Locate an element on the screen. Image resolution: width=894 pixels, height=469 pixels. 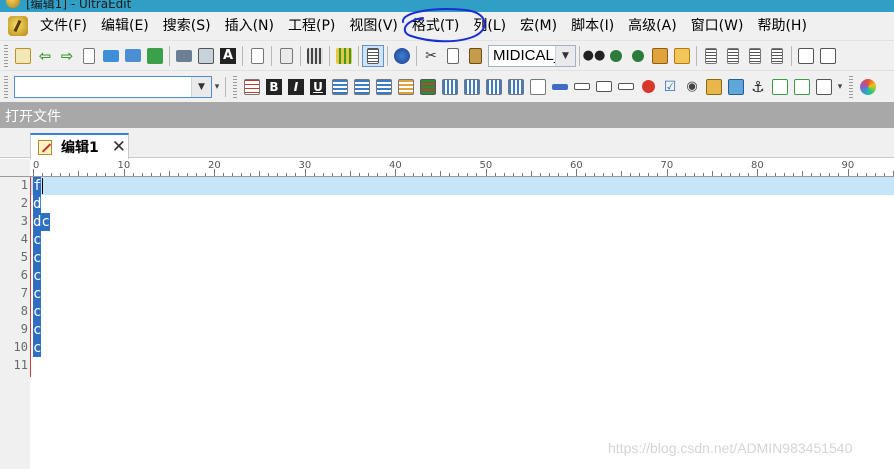
find-next-button is located at coordinates (638, 56).